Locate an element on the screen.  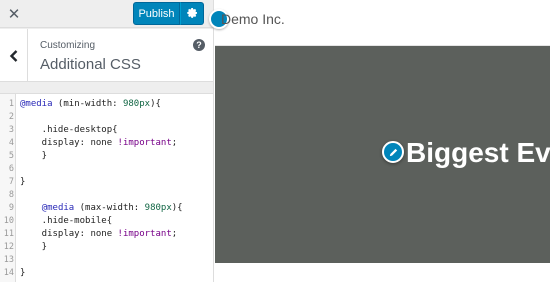
line-number: 6 is located at coordinates (11, 169).